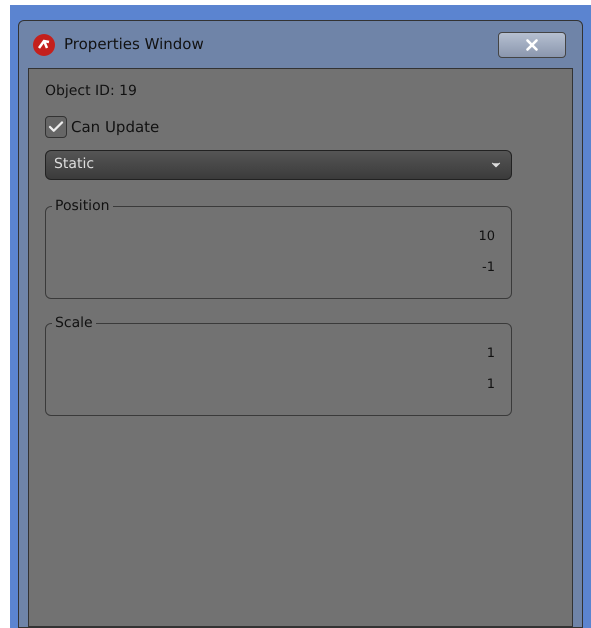 The width and height of the screenshot is (591, 628). What do you see at coordinates (486, 236) in the screenshot?
I see `value-text: 10` at bounding box center [486, 236].